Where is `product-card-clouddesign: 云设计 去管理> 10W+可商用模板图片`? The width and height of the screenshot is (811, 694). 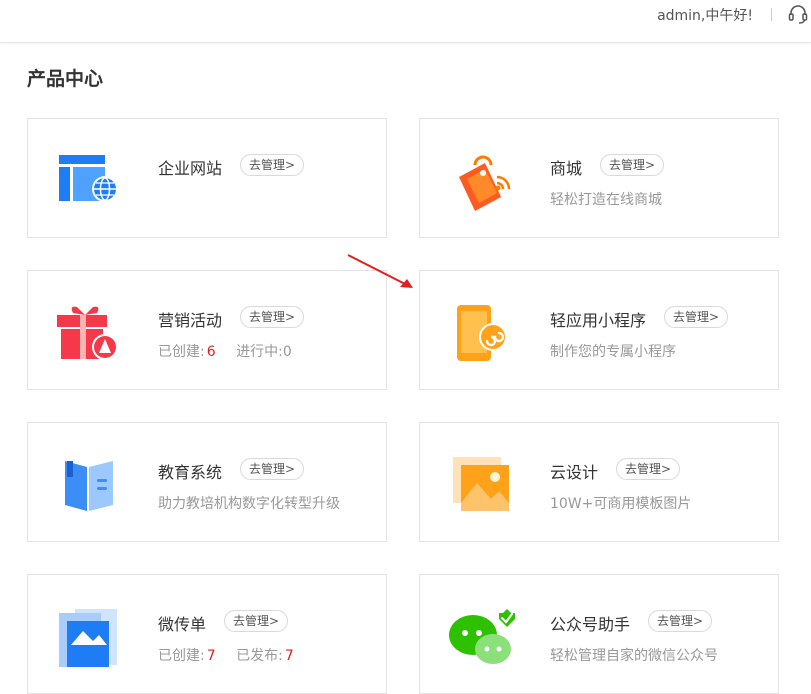 product-card-clouddesign: 云设计 去管理> 10W+可商用模板图片 is located at coordinates (599, 482).